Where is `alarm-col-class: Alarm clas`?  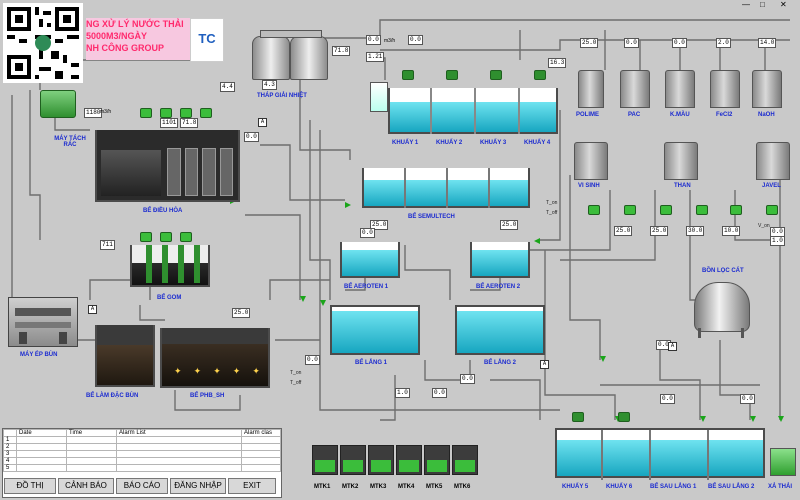 alarm-col-class: Alarm clas is located at coordinates (261, 433).